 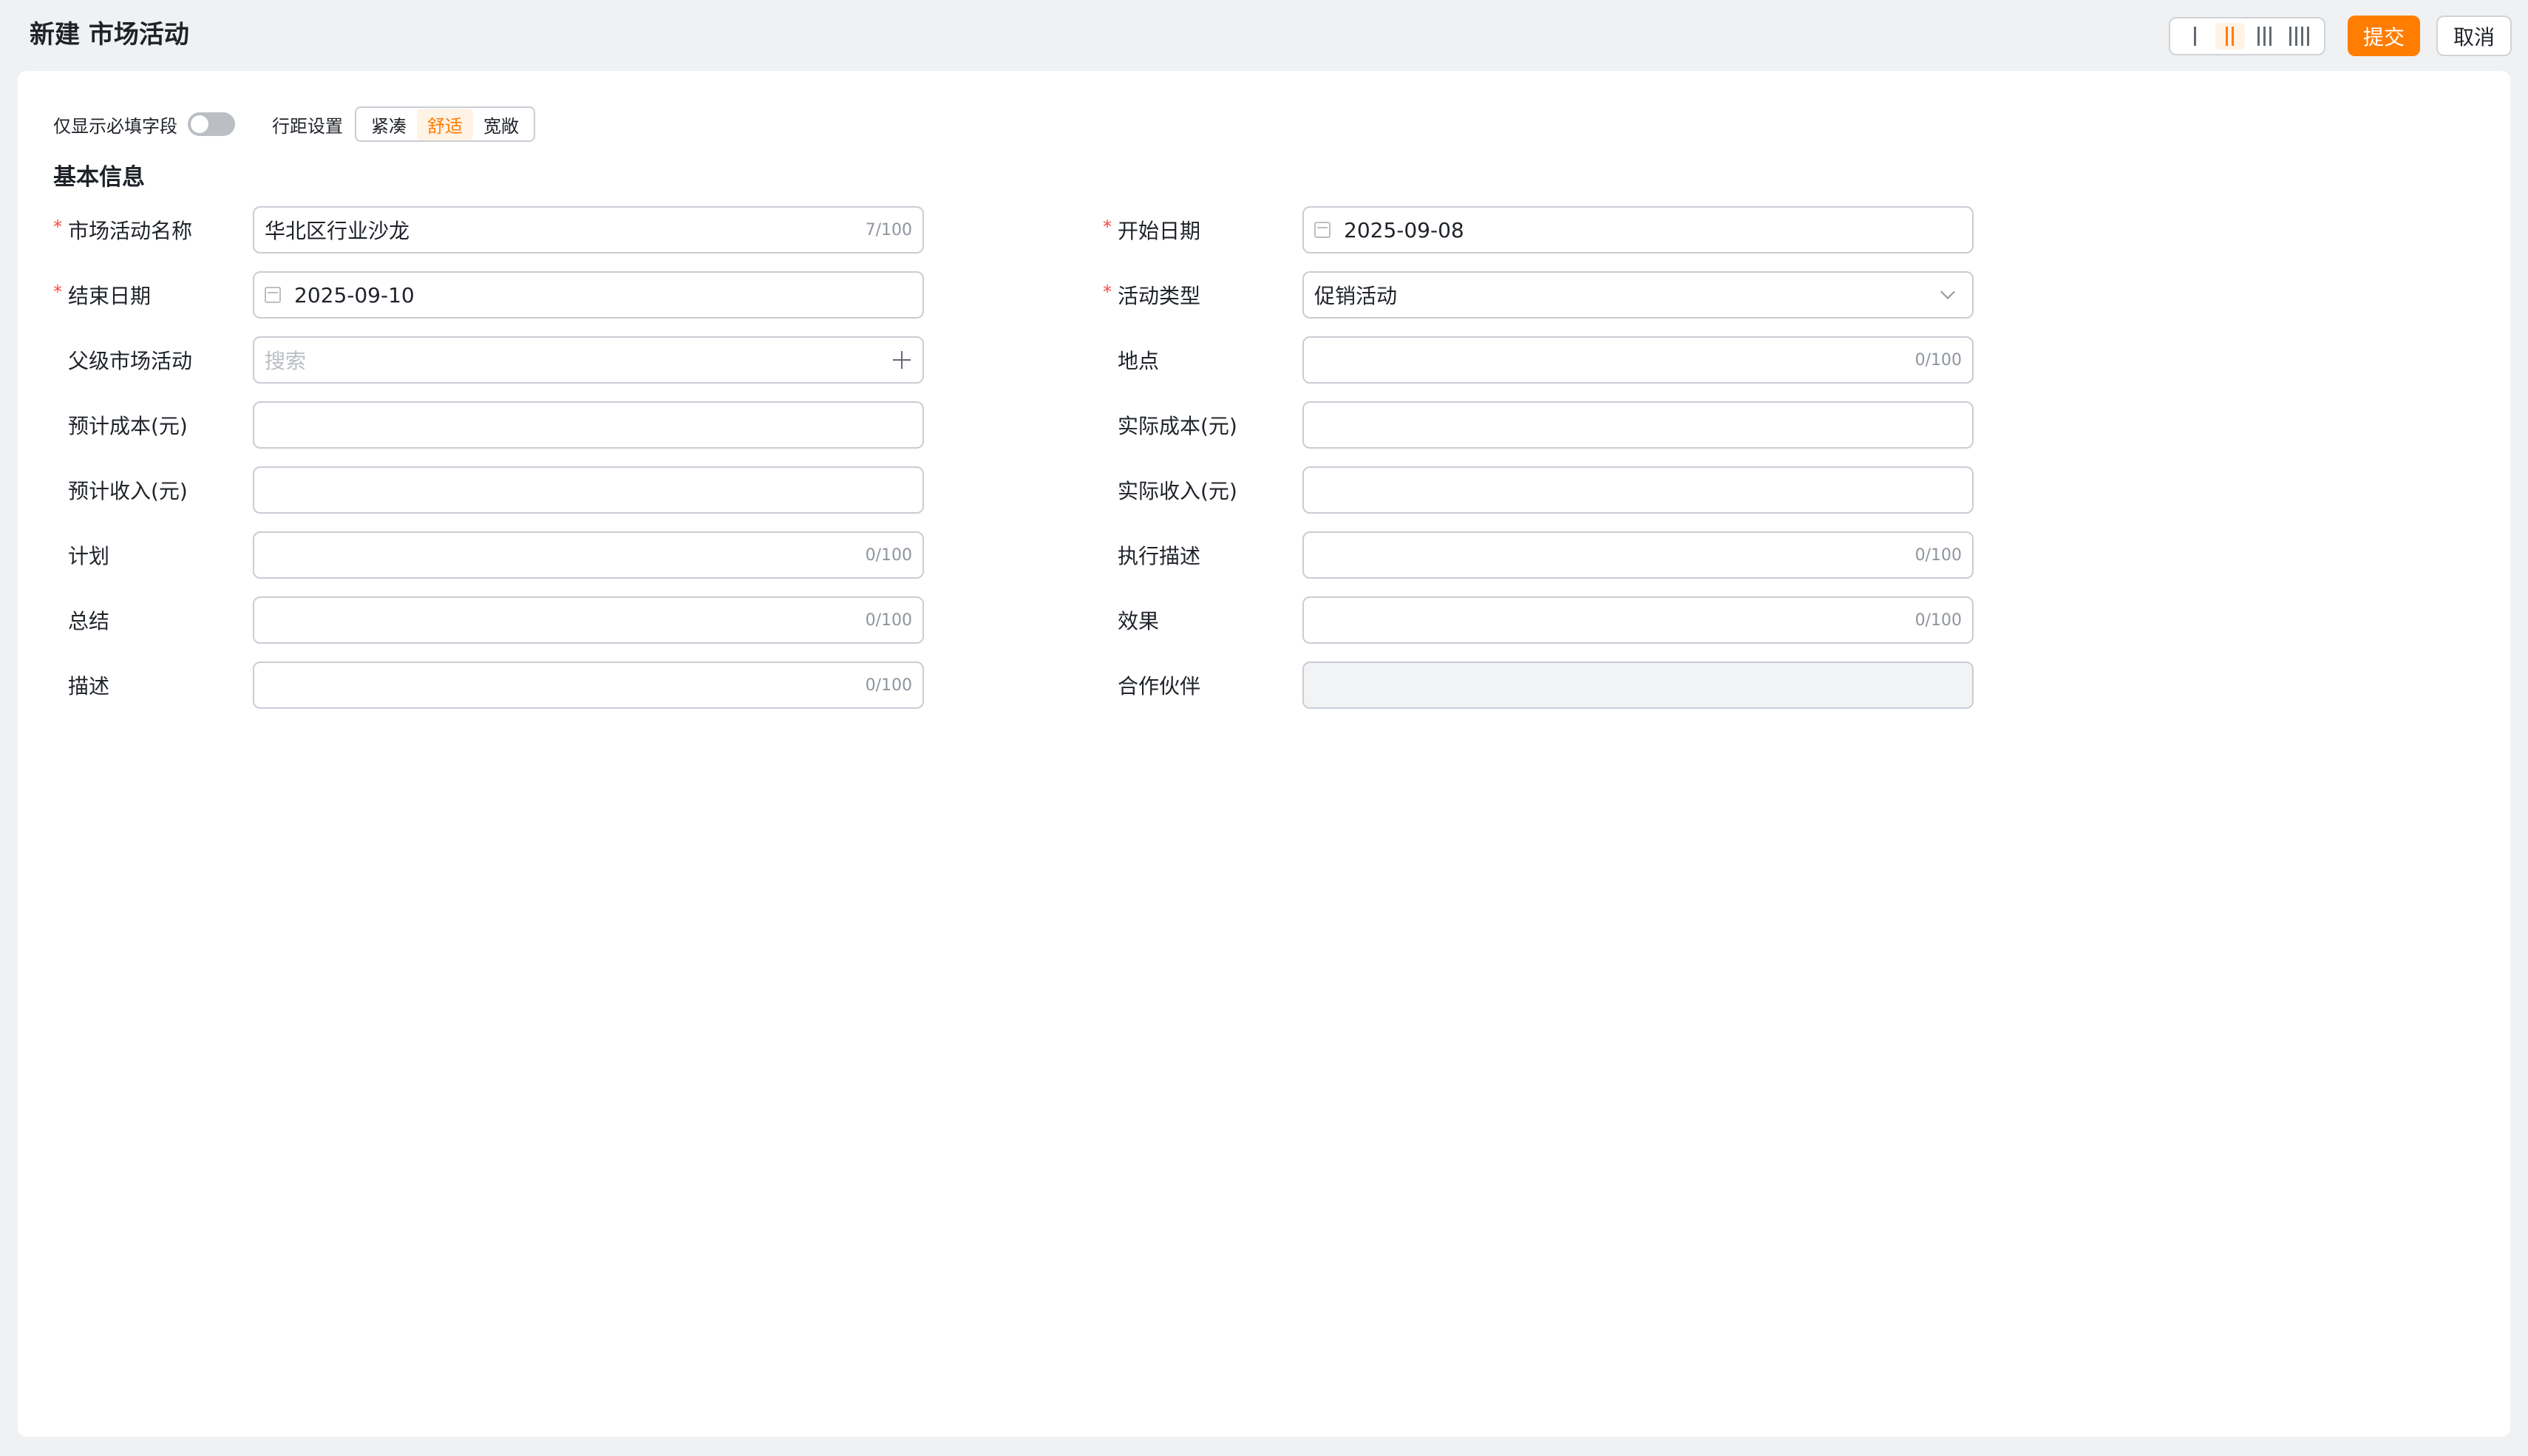 I want to click on field-label: 地点, so click(x=1139, y=361).